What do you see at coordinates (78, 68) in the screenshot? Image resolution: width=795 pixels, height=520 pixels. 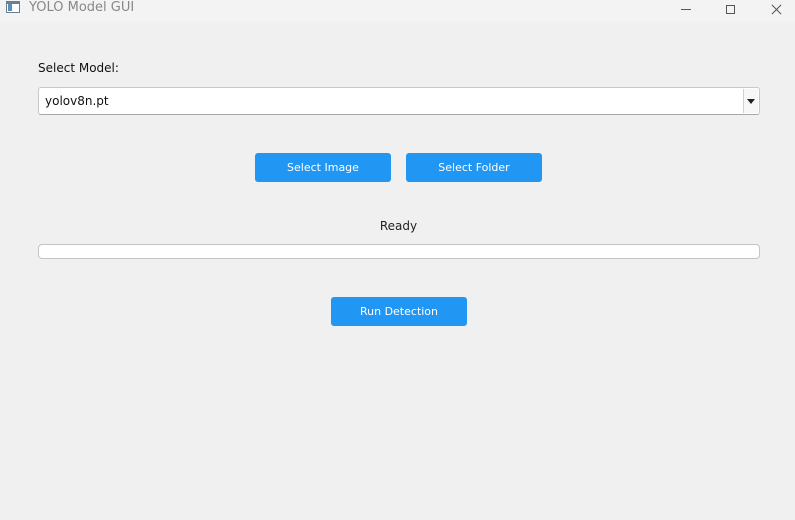 I see `select-model-label: Select Model:` at bounding box center [78, 68].